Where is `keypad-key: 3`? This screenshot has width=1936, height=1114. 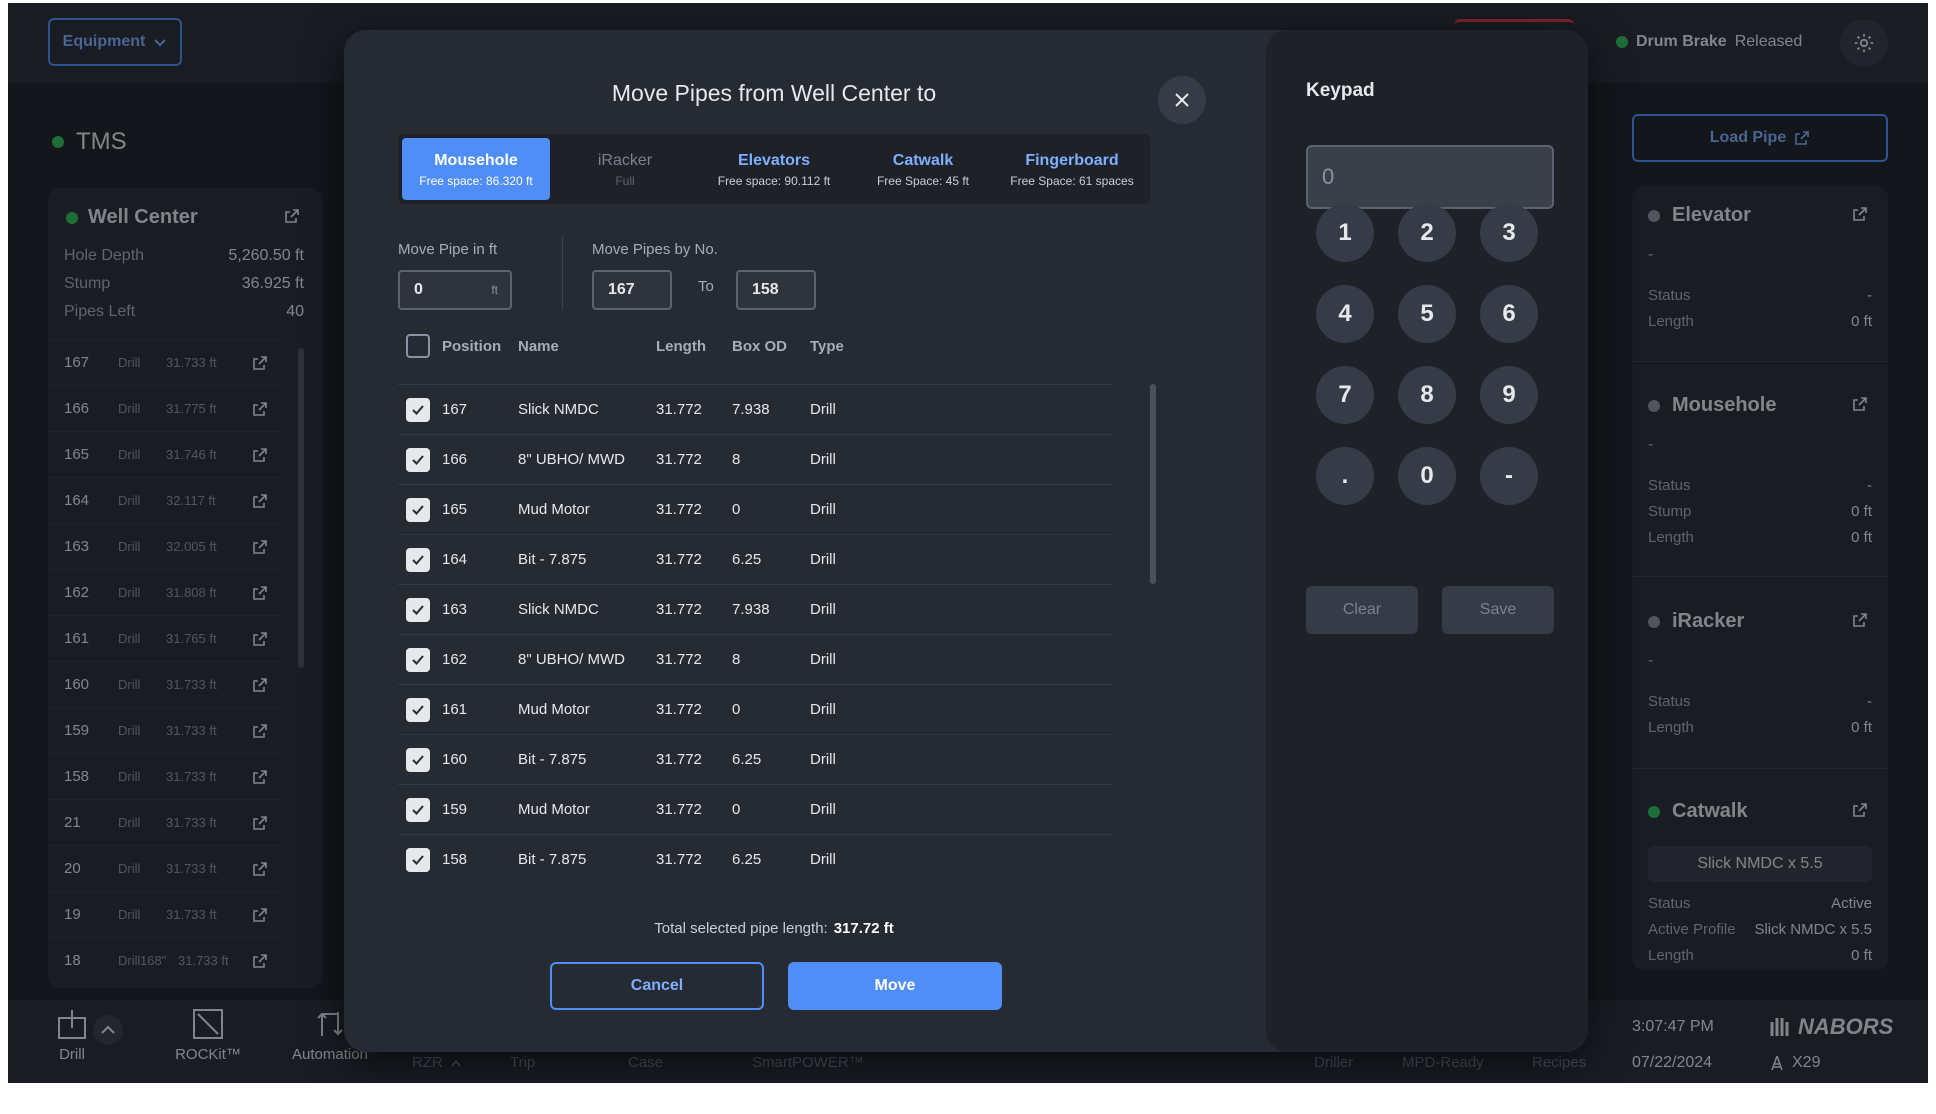
keypad-key: 3 is located at coordinates (1509, 233).